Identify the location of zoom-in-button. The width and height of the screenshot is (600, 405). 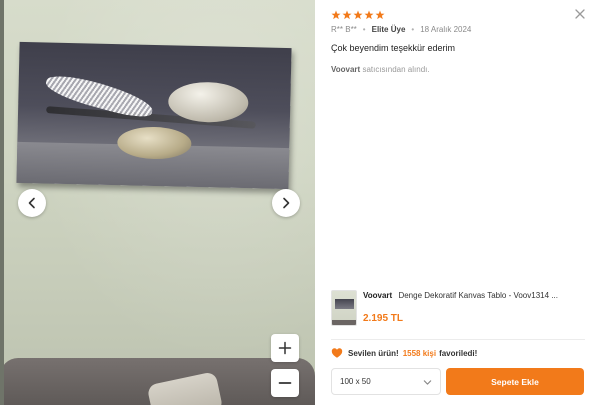
(285, 348).